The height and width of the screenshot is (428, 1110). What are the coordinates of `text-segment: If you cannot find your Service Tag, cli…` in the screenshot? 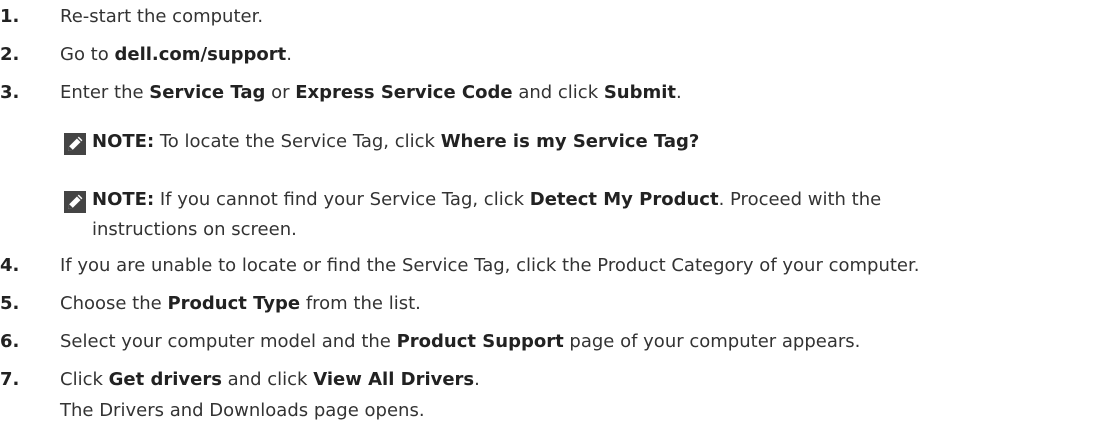 It's located at (342, 199).